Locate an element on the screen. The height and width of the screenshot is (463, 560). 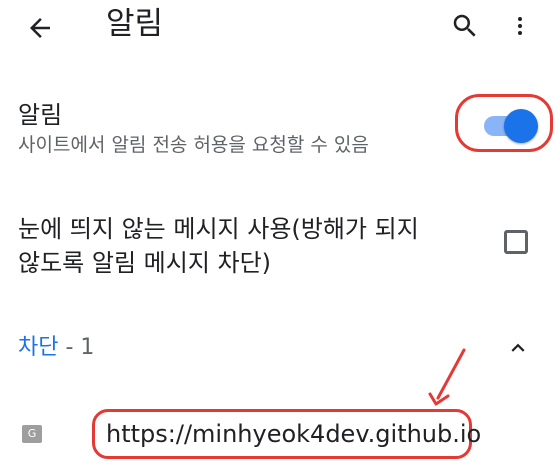
search-icon is located at coordinates (464, 25).